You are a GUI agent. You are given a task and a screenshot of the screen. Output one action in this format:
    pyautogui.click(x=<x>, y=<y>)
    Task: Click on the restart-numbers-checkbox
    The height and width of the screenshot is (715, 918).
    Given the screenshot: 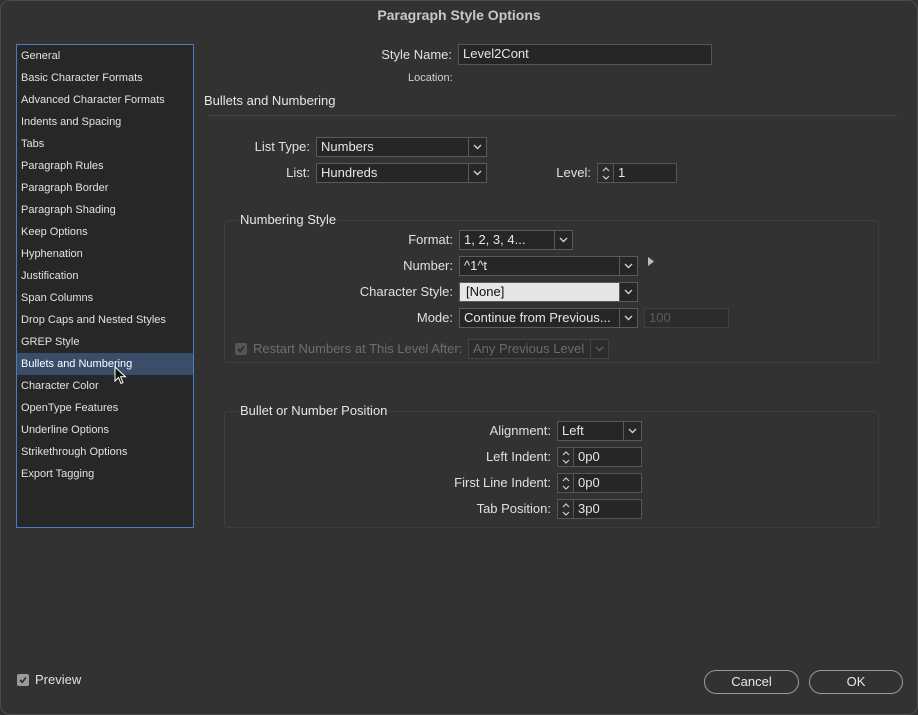 What is the action you would take?
    pyautogui.click(x=241, y=349)
    